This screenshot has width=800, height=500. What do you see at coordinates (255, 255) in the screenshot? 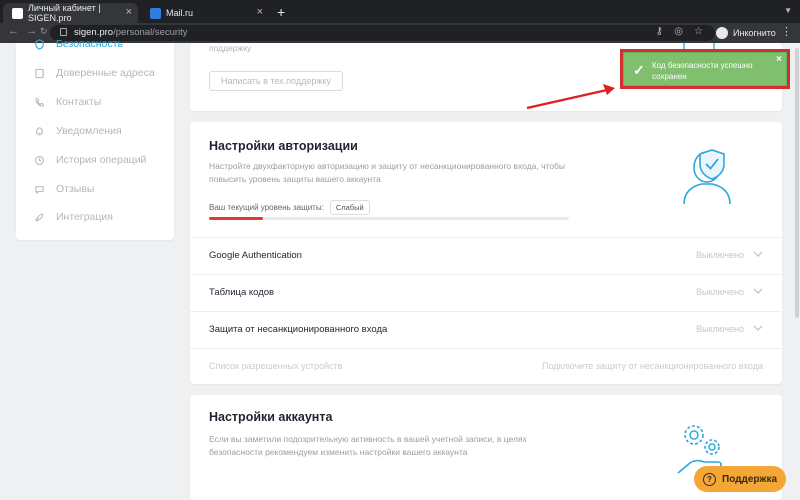
I see `auth-row-label: Google Authentication` at bounding box center [255, 255].